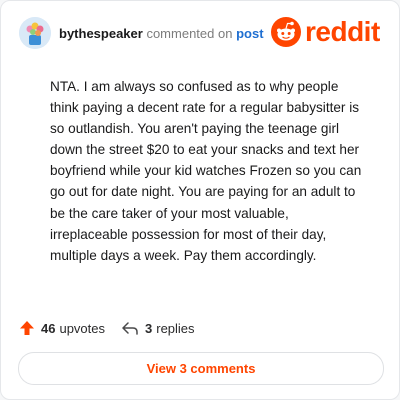 The image size is (400, 400). What do you see at coordinates (342, 31) in the screenshot?
I see `reddit-wordmark: reddit` at bounding box center [342, 31].